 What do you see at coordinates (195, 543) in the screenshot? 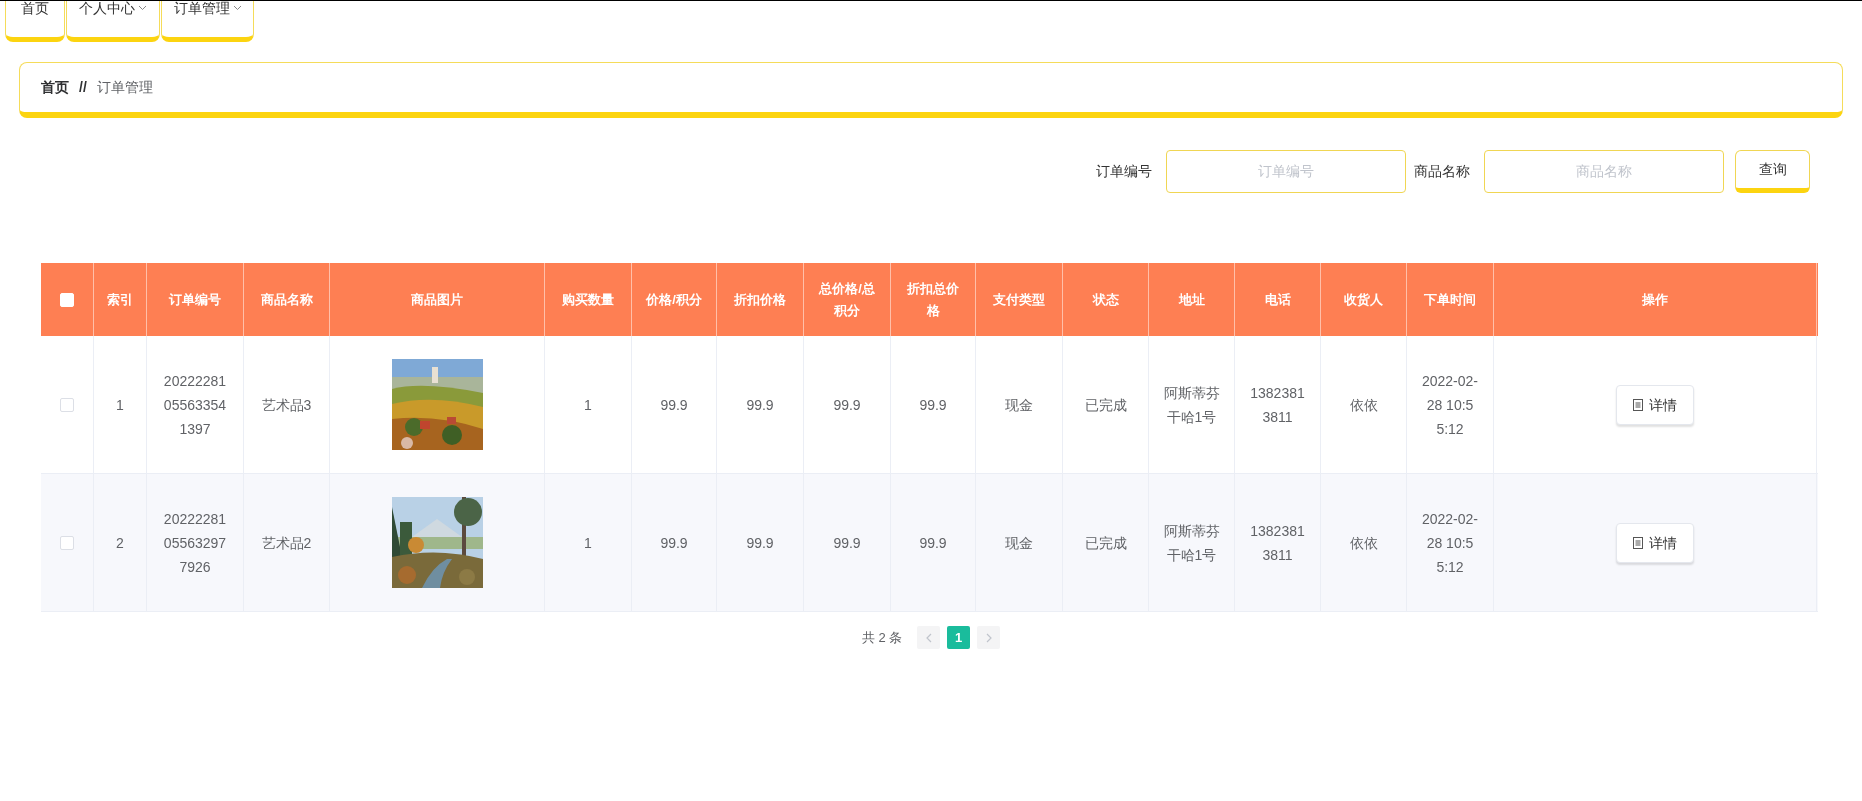
I see `table-cell-text: 20222281055632977926` at bounding box center [195, 543].